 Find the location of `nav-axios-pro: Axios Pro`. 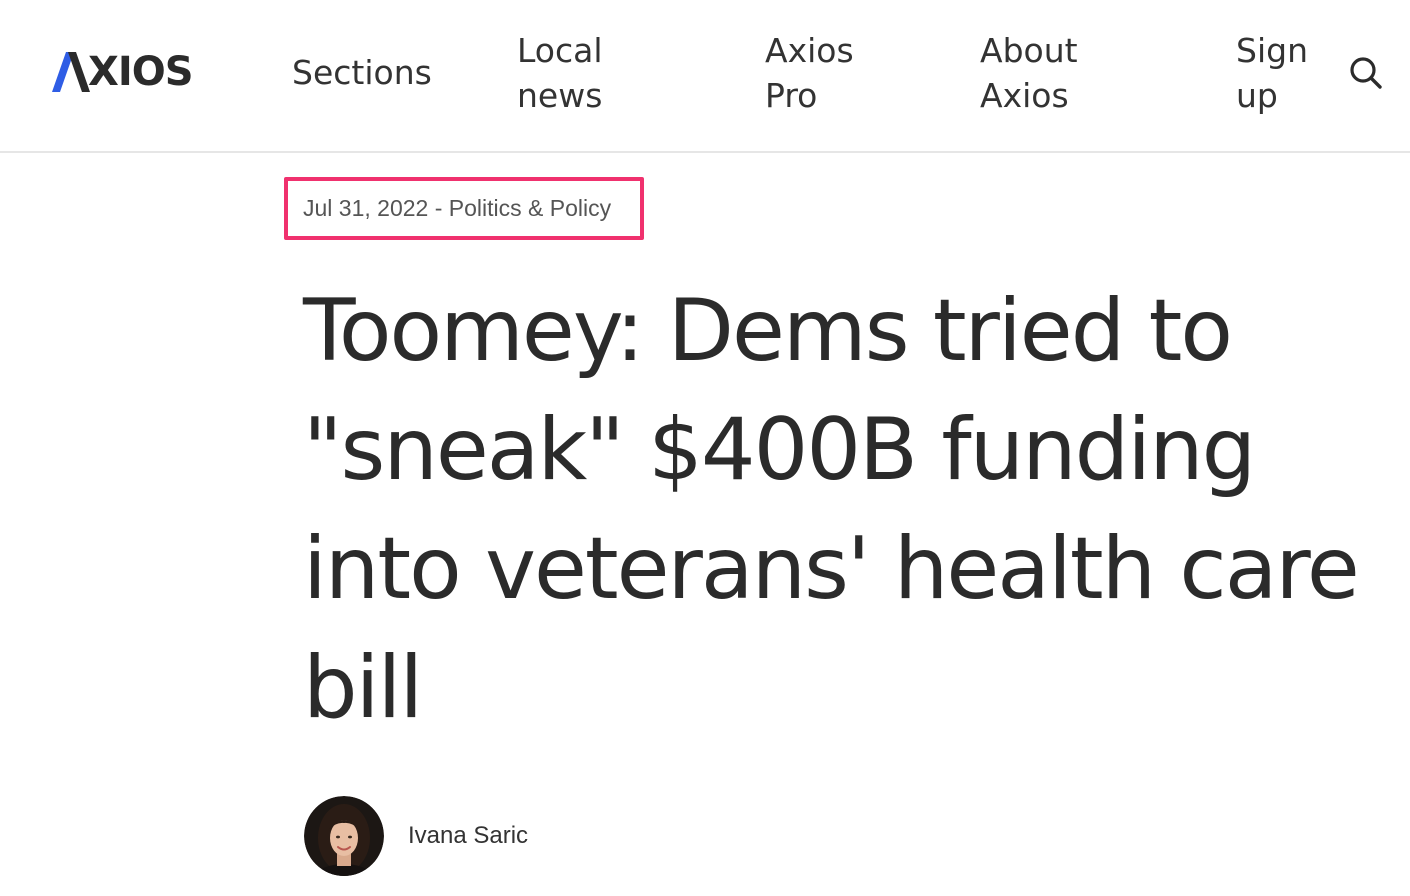

nav-axios-pro: Axios Pro is located at coordinates (820, 73).